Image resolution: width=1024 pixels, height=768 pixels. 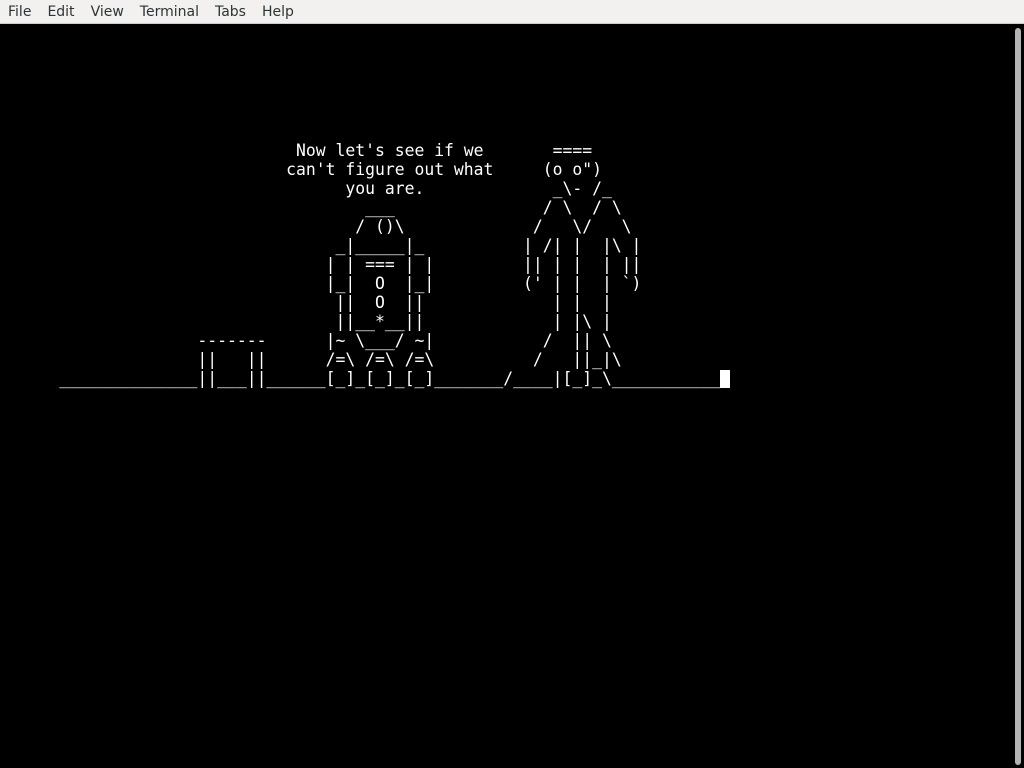 I want to click on terminal-line: ------- |~ \___/ ~| / || \, so click(x=306, y=340).